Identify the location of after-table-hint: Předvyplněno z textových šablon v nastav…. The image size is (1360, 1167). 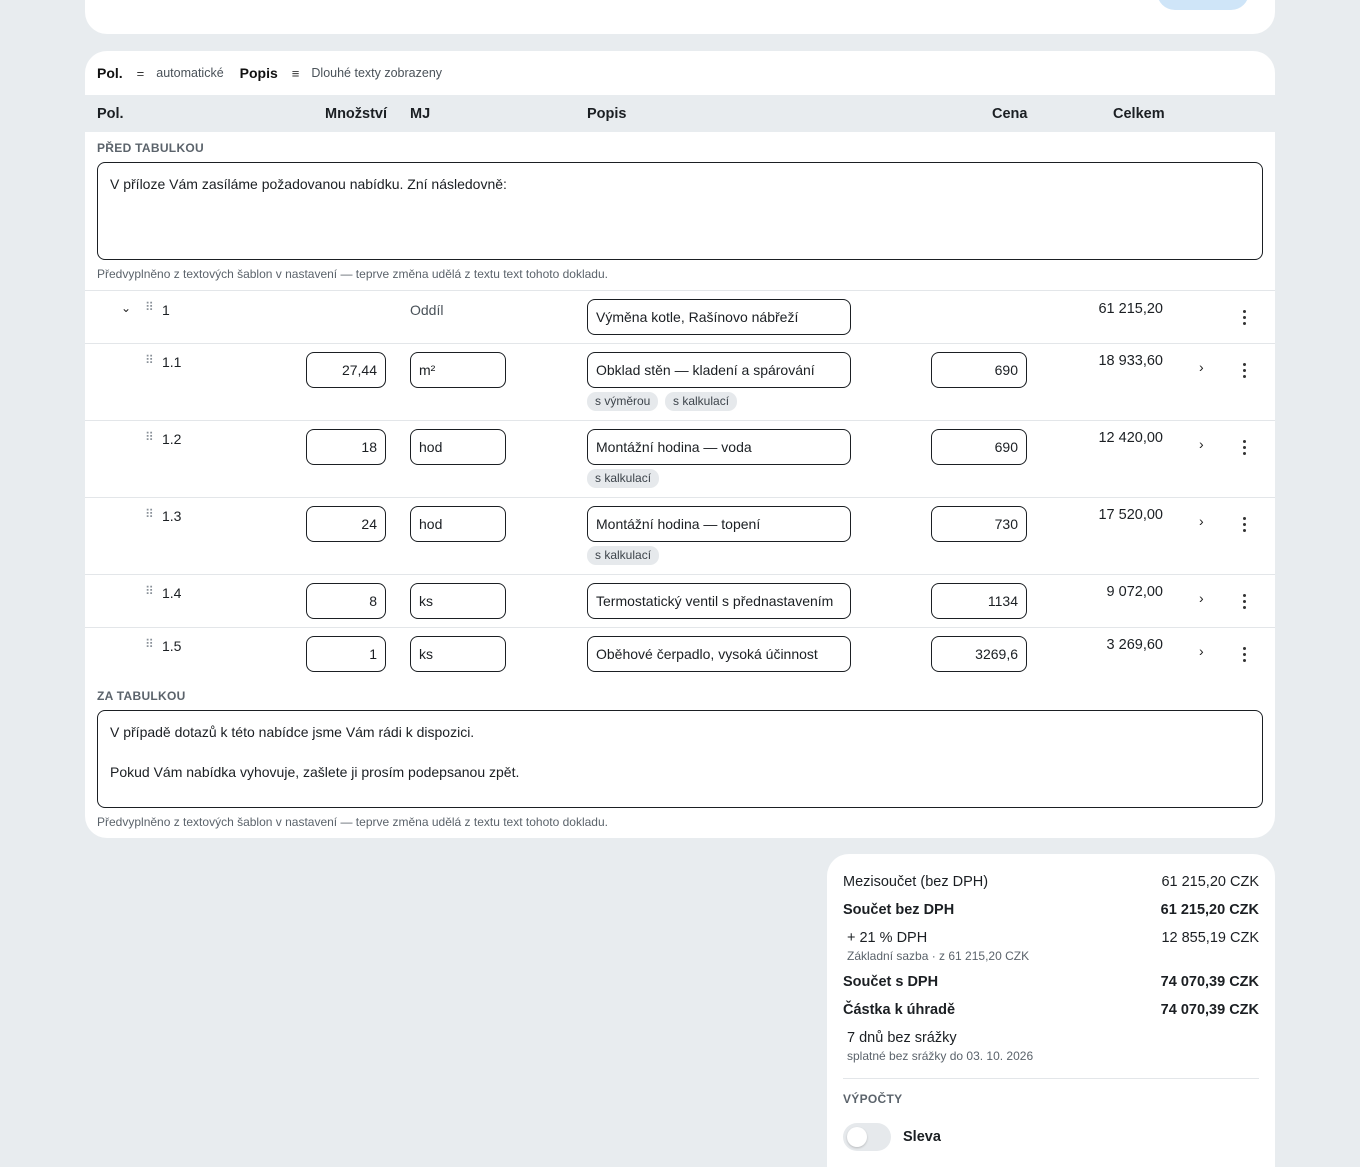
(352, 822).